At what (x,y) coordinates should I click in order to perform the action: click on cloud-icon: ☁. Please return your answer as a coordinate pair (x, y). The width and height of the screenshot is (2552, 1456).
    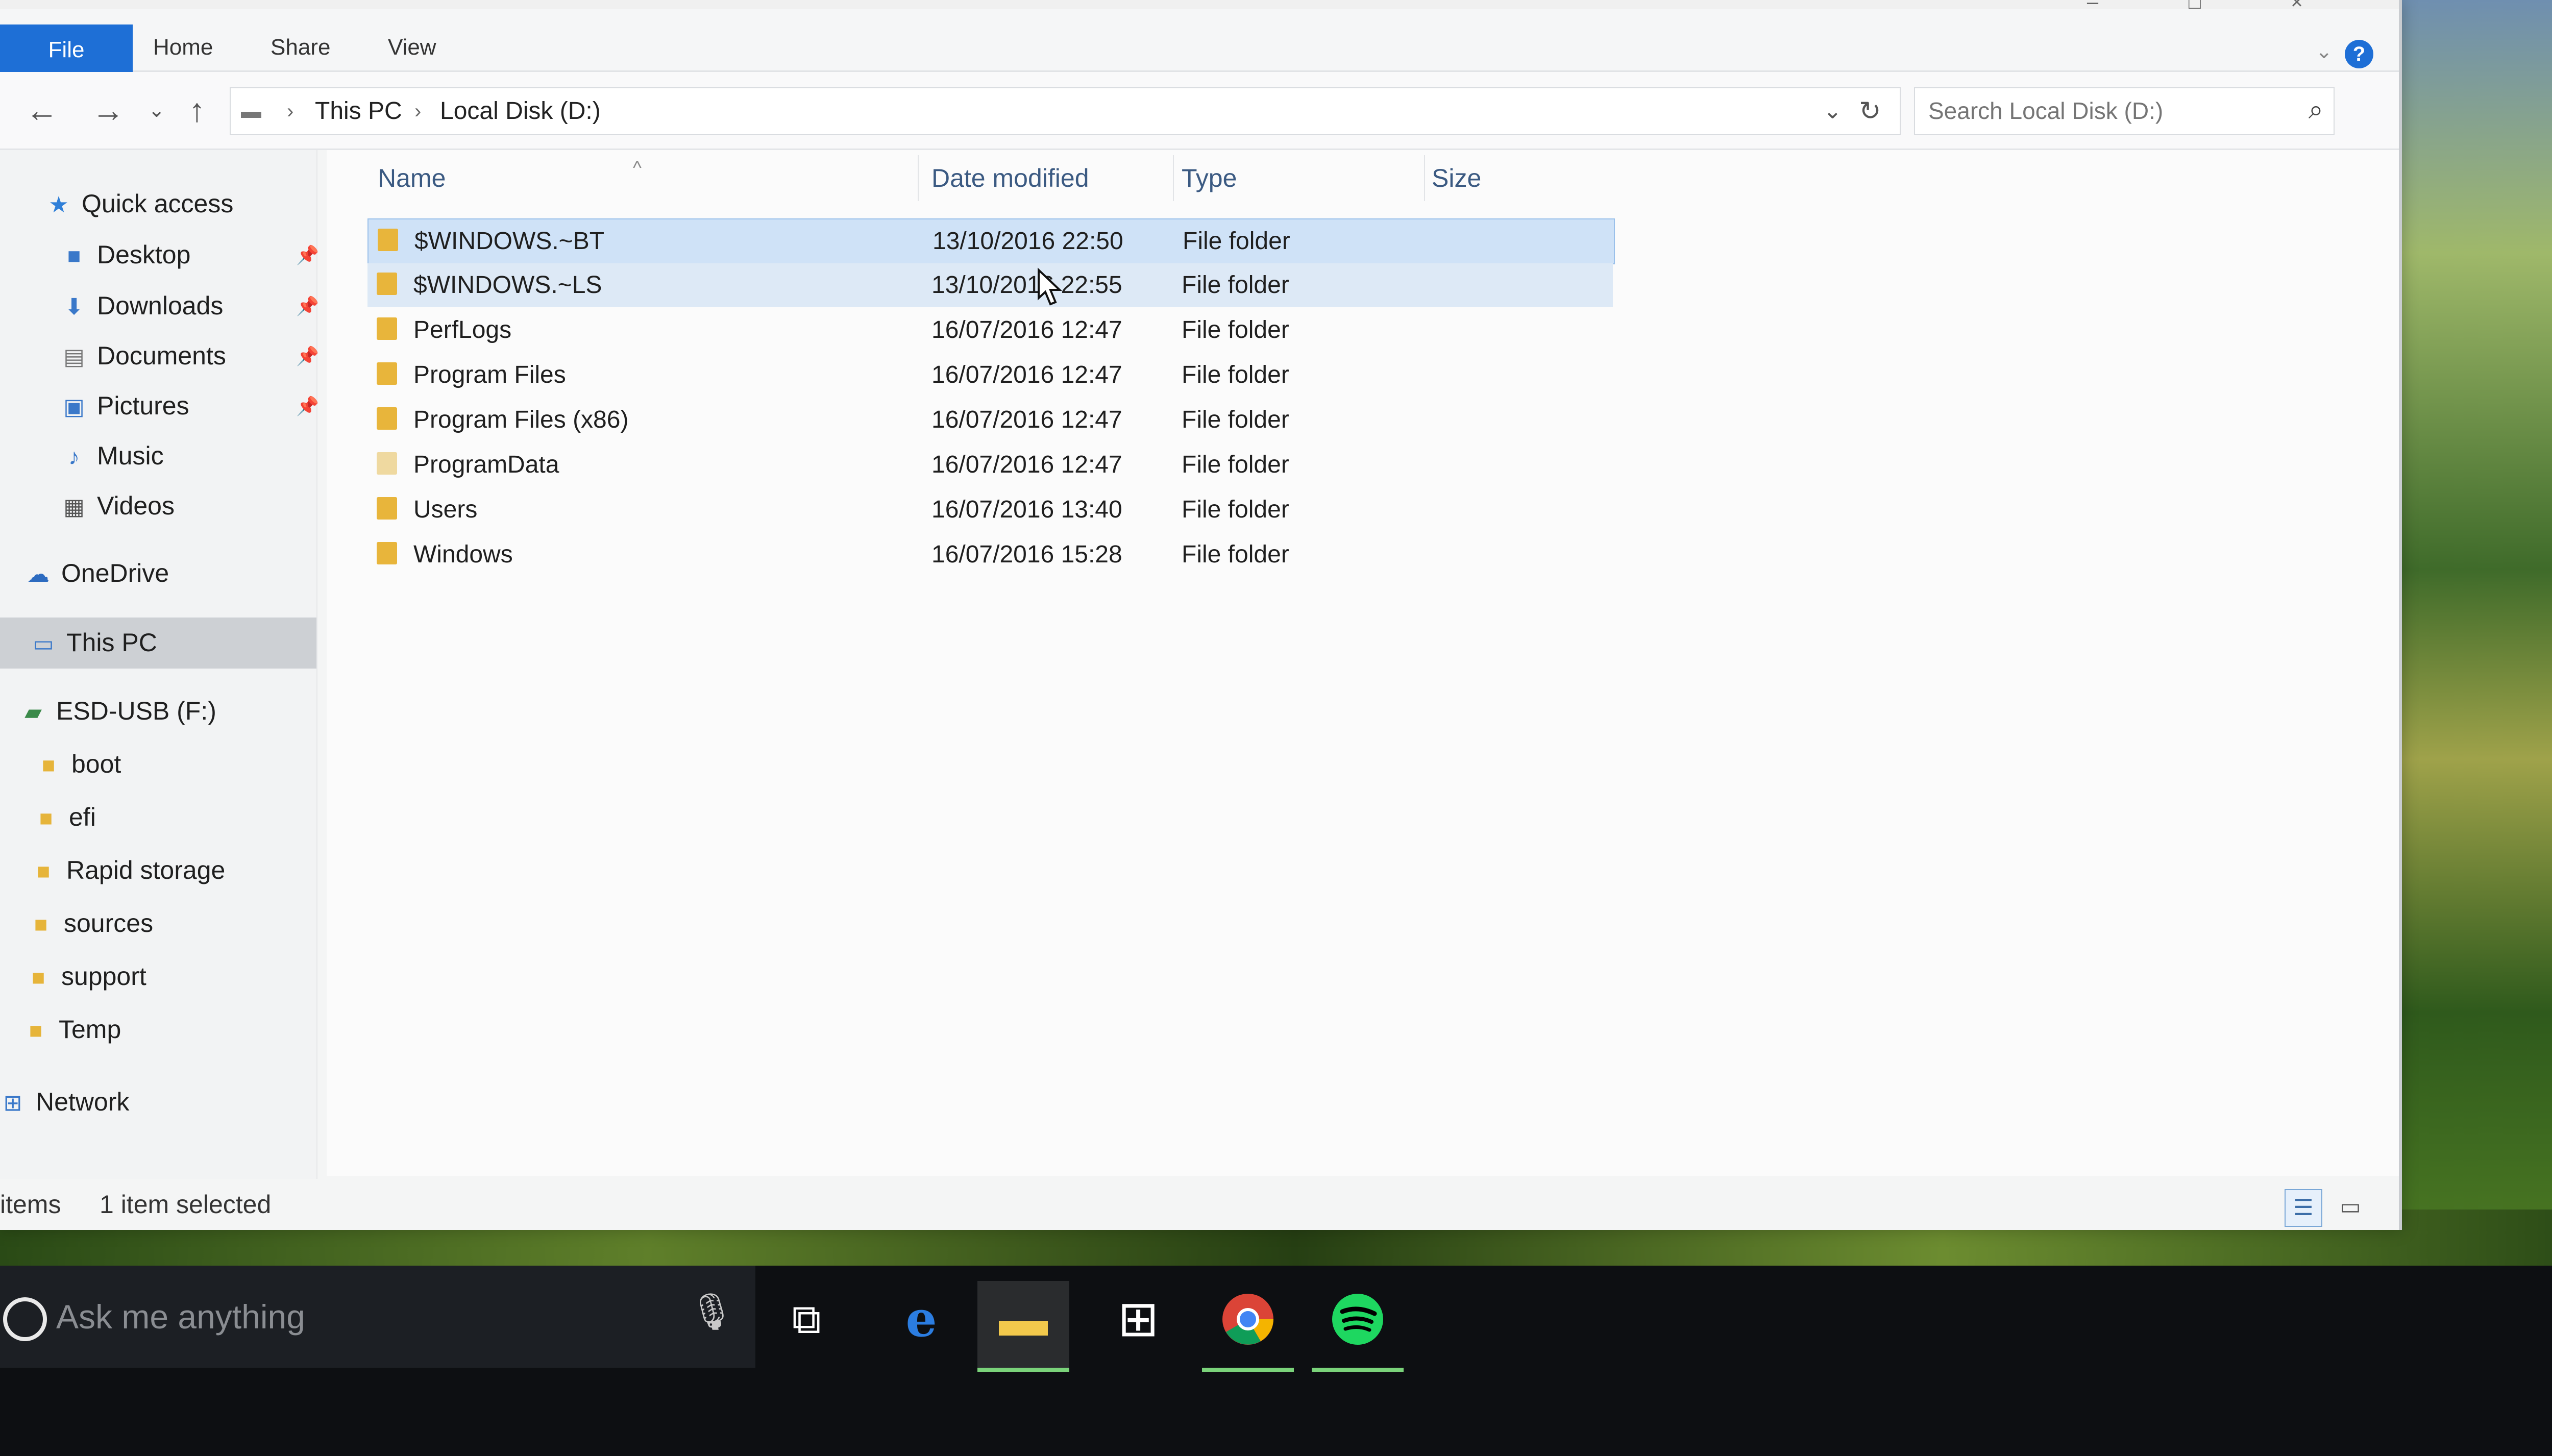
    Looking at the image, I should click on (38, 574).